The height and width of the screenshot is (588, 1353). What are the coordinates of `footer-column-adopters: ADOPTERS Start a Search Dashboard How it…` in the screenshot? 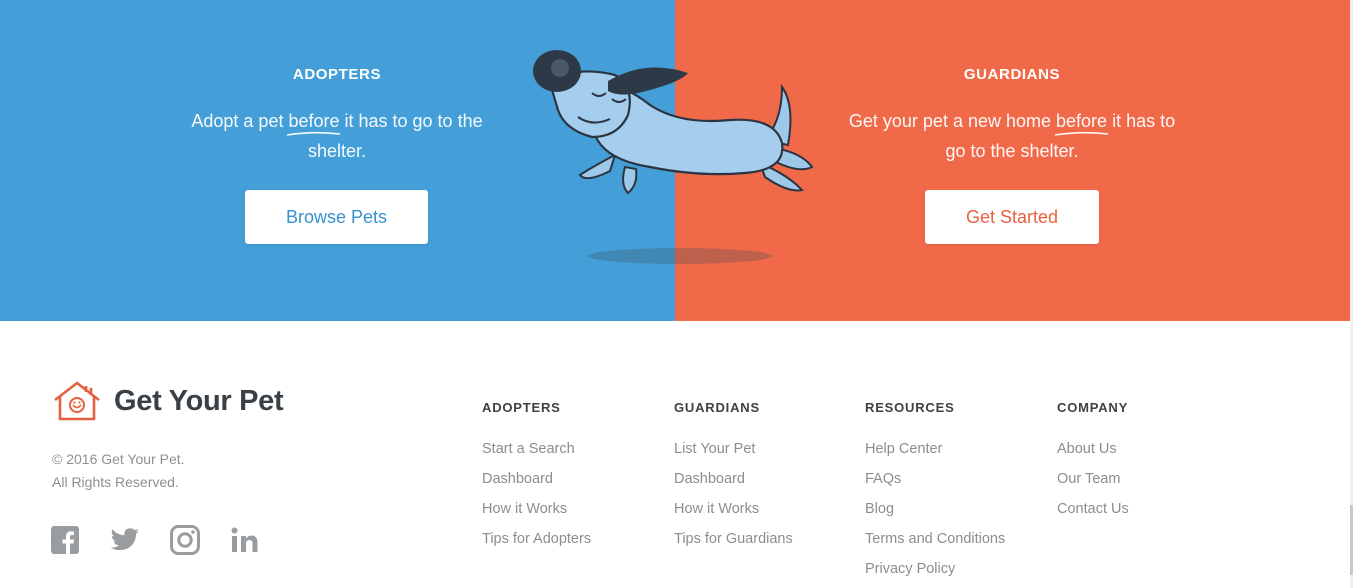 It's located at (536, 477).